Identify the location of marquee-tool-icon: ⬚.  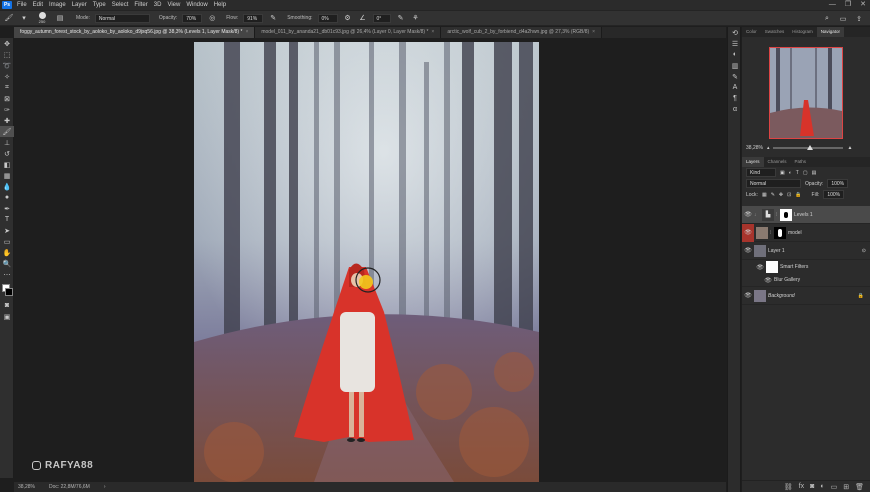
(7, 54).